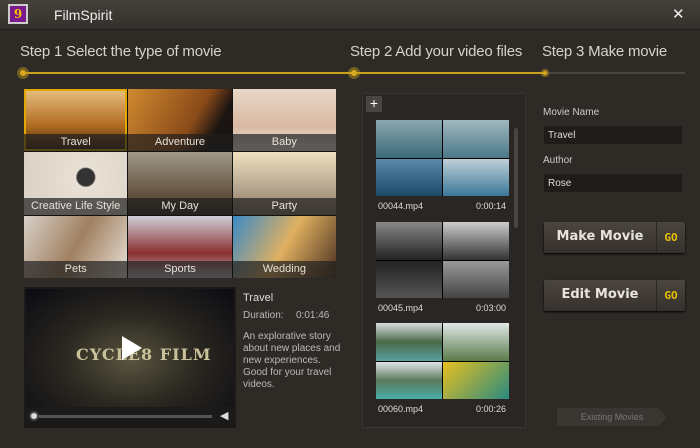 The height and width of the screenshot is (448, 700). I want to click on progress-track-done, so click(283, 73).